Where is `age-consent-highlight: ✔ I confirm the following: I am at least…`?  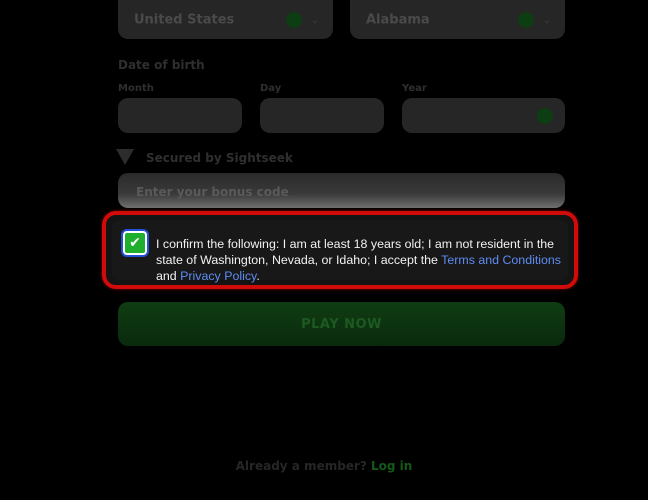
age-consent-highlight: ✔ I confirm the following: I am at least… is located at coordinates (340, 250).